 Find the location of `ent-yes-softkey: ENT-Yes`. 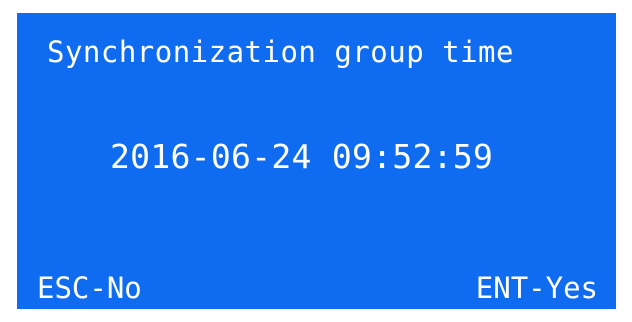

ent-yes-softkey: ENT-Yes is located at coordinates (537, 288).